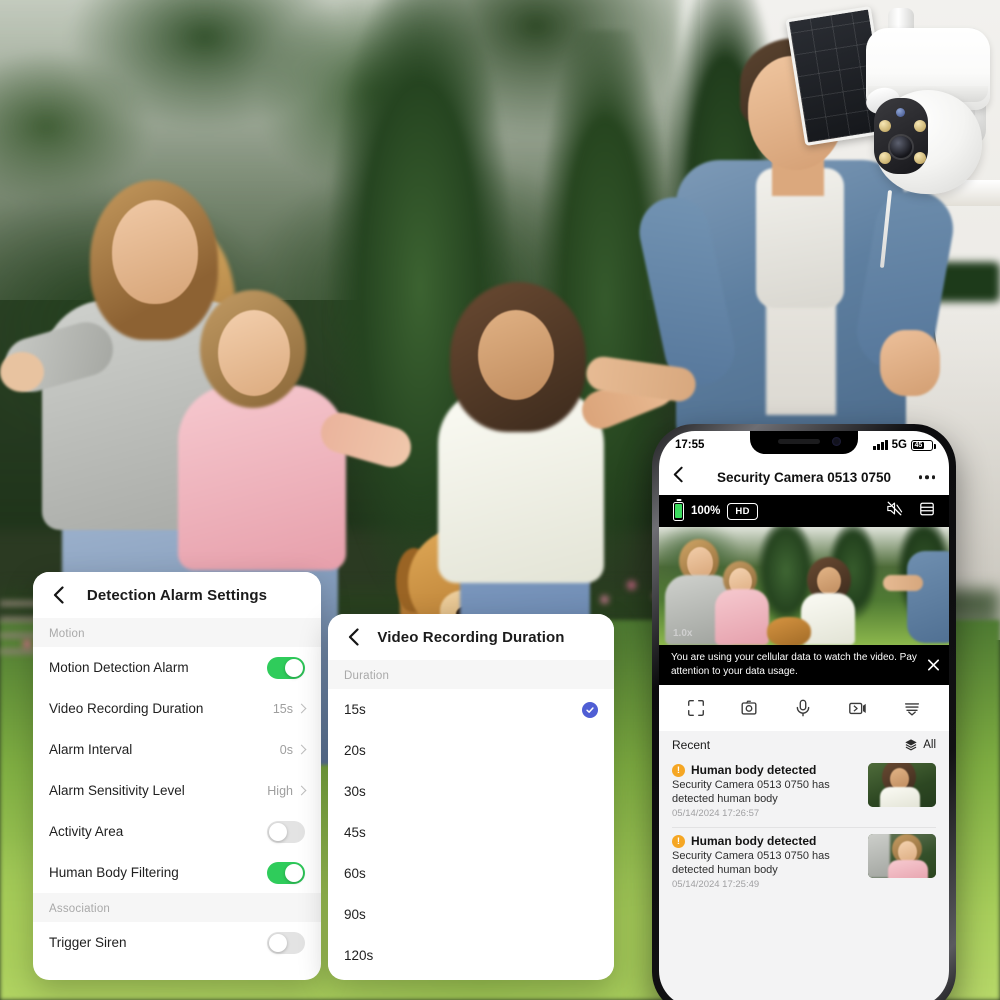 The height and width of the screenshot is (1000, 1000). I want to click on activity-area-toggle, so click(286, 831).